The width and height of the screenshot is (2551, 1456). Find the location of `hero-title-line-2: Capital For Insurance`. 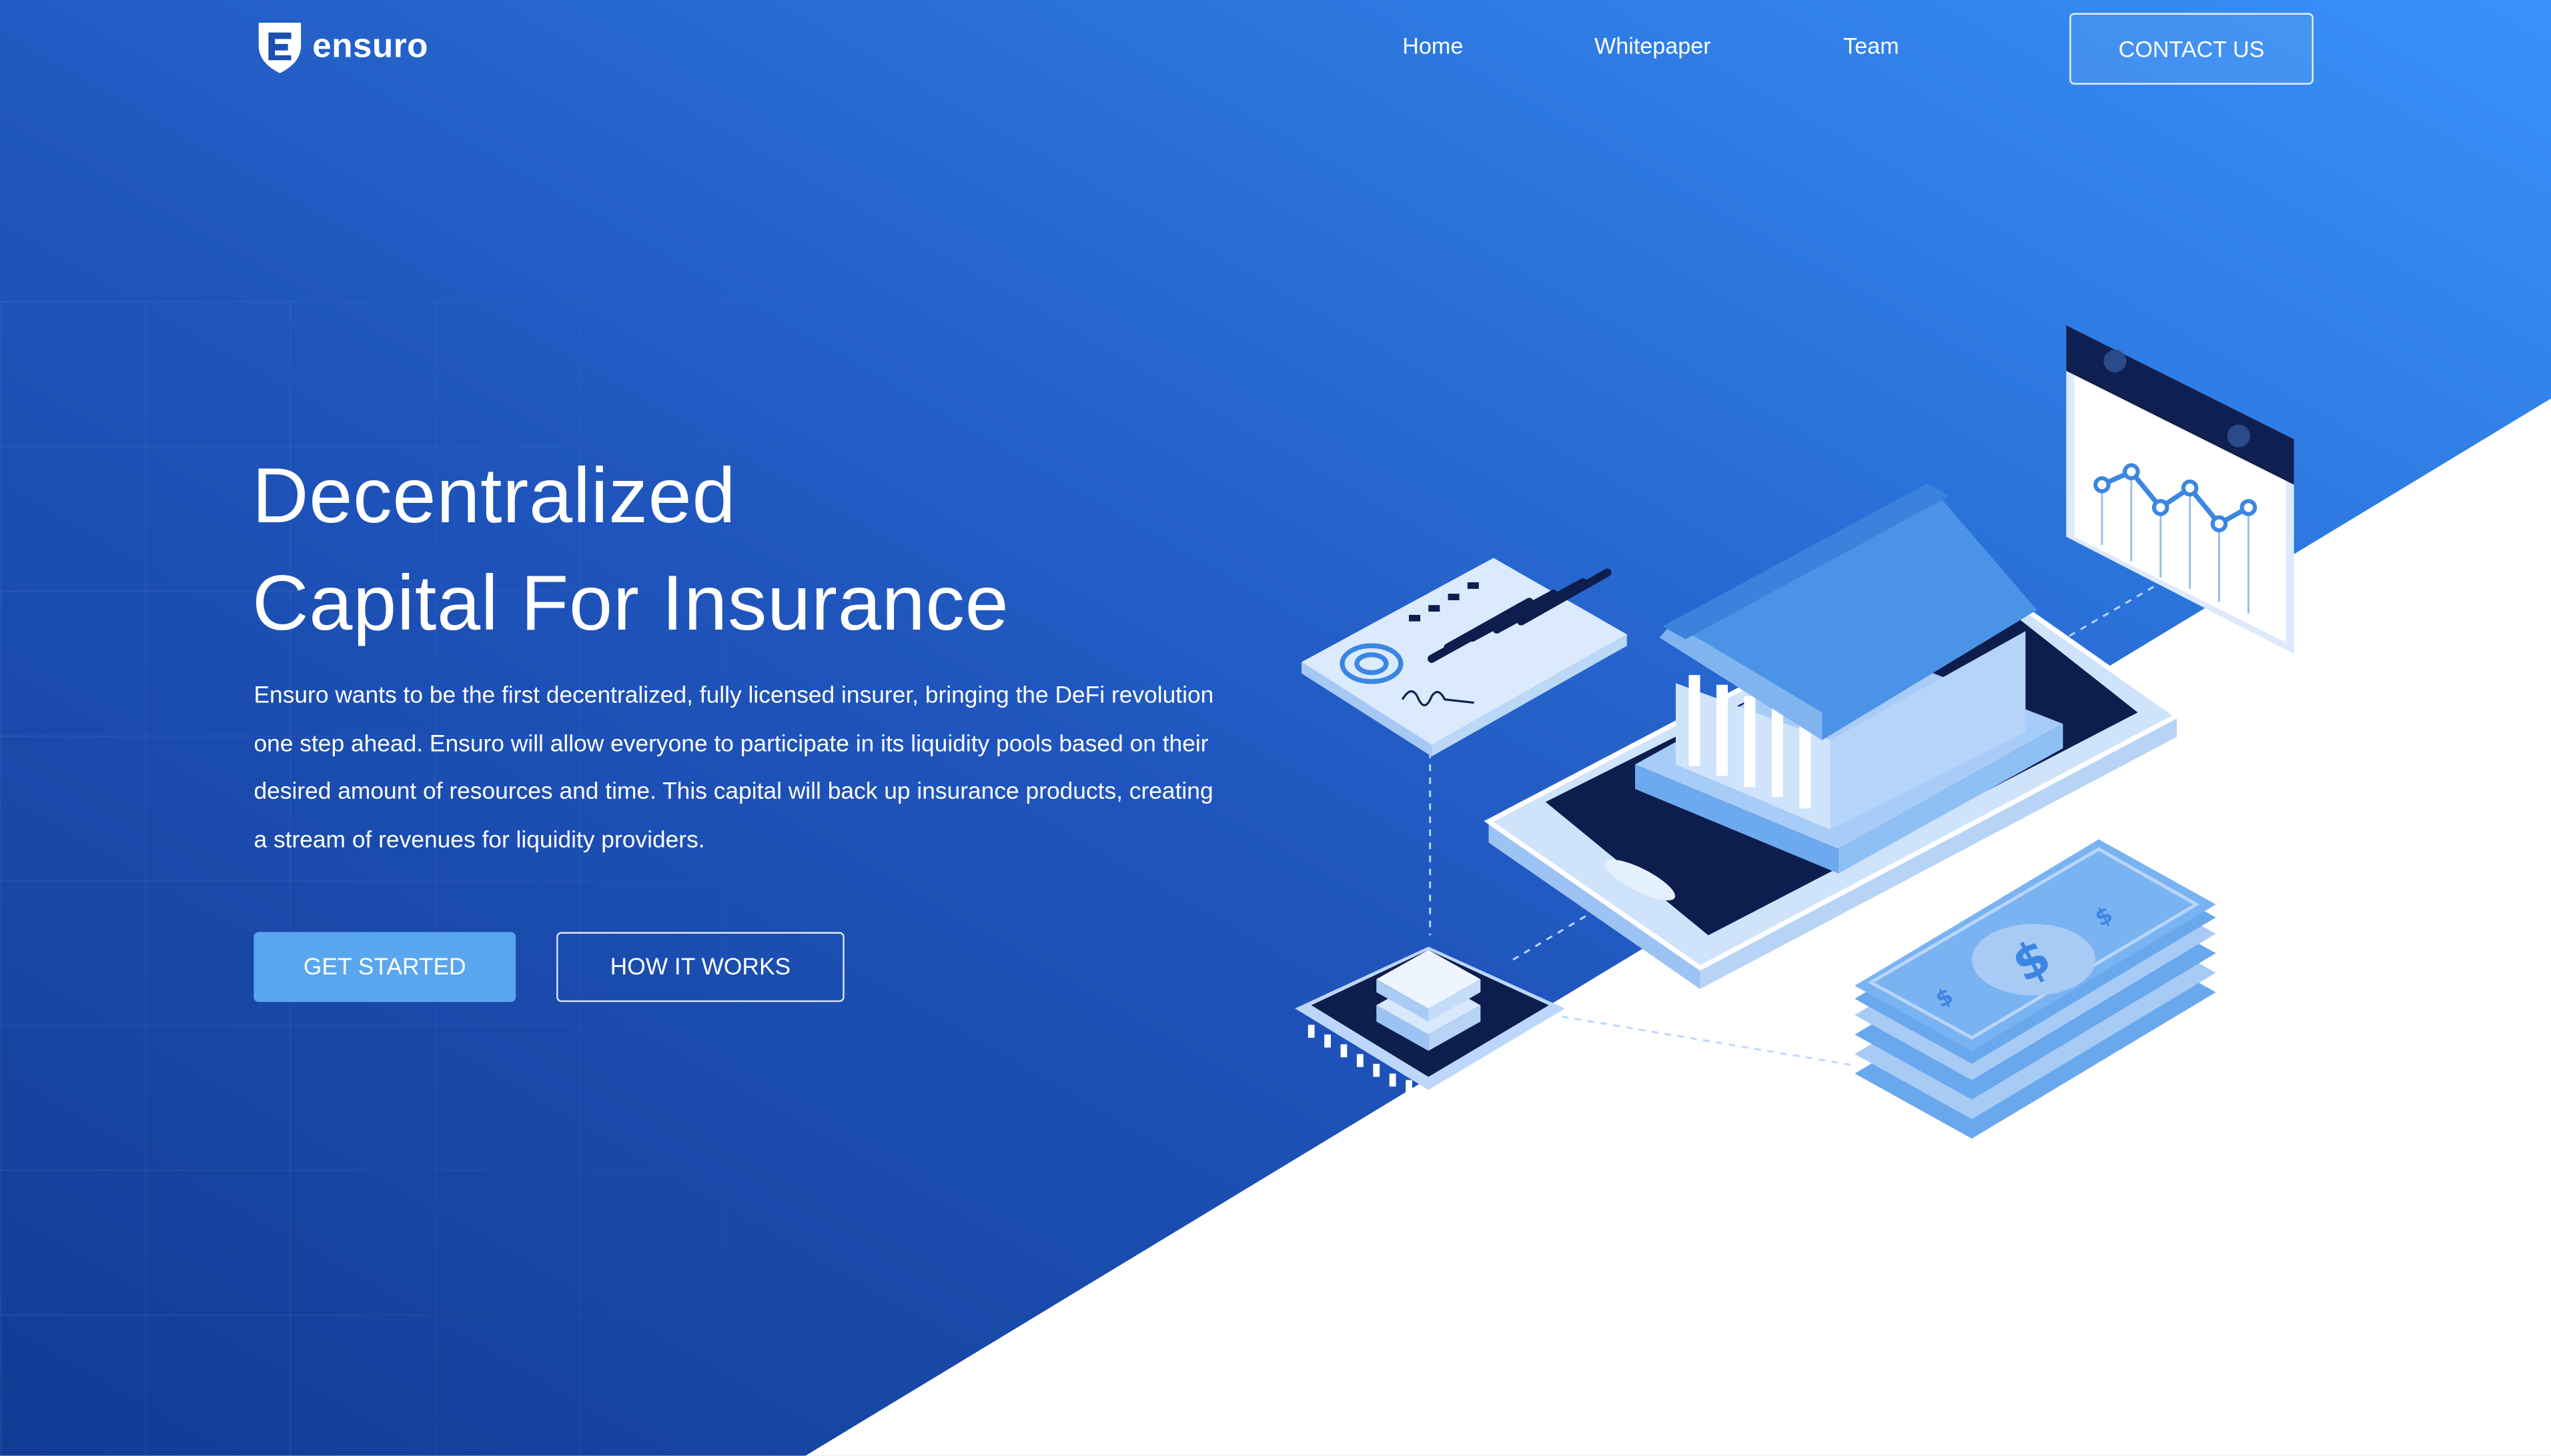

hero-title-line-2: Capital For Insurance is located at coordinates (630, 604).